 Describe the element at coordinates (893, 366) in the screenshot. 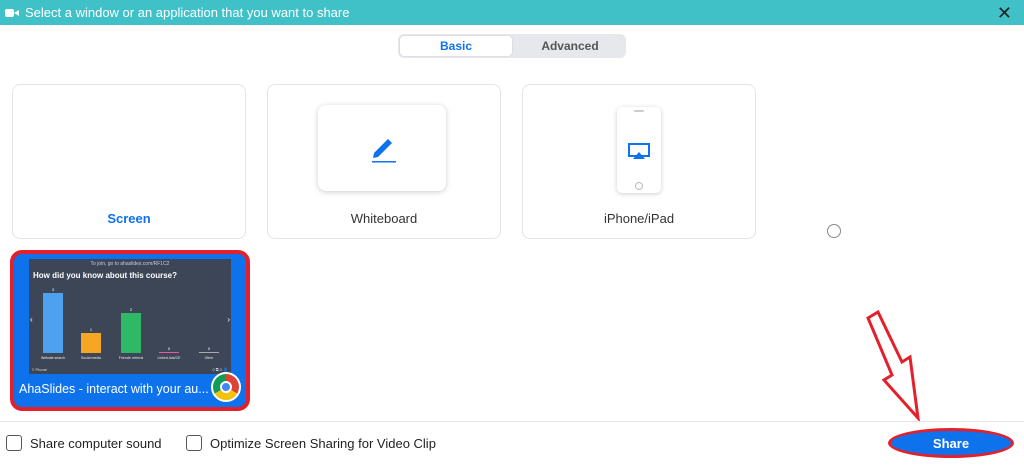

I see `annotation-arrow-icon` at that location.